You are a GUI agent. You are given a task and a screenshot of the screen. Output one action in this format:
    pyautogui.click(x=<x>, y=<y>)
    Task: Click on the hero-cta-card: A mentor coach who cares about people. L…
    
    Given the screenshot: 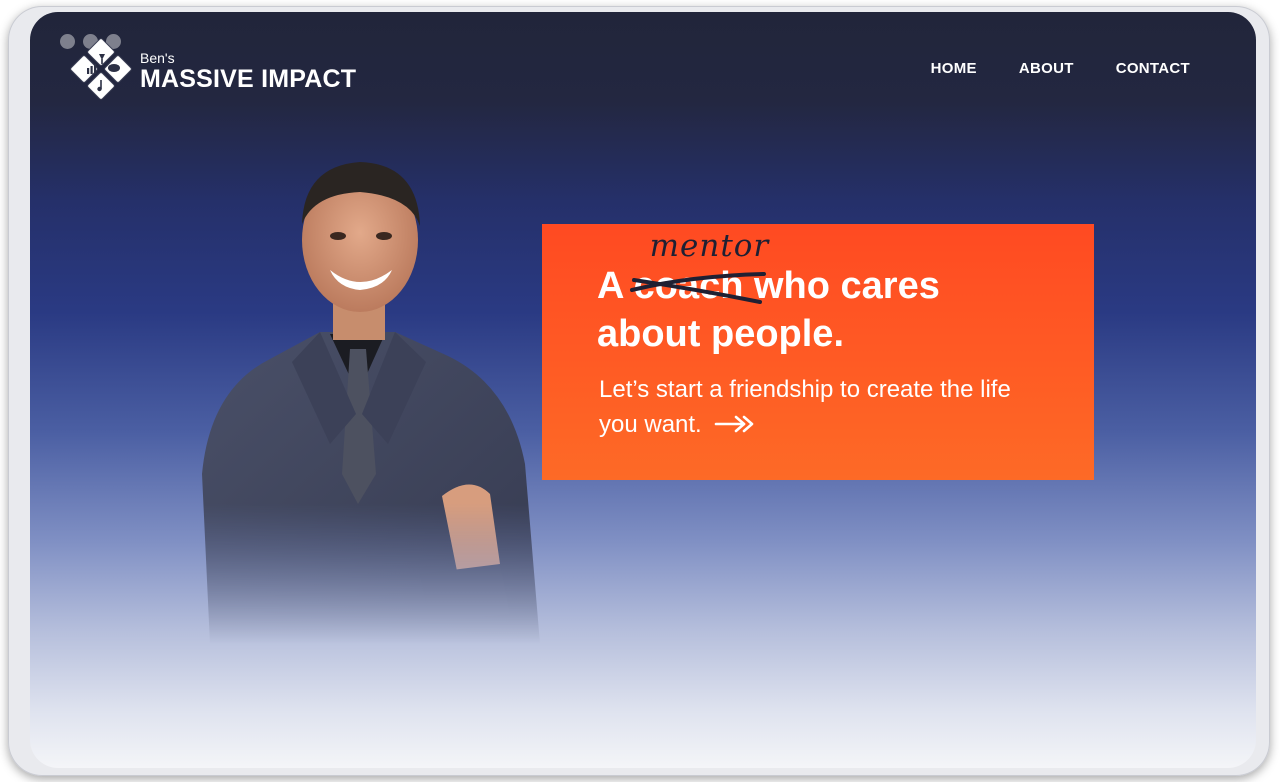 What is the action you would take?
    pyautogui.click(x=818, y=352)
    